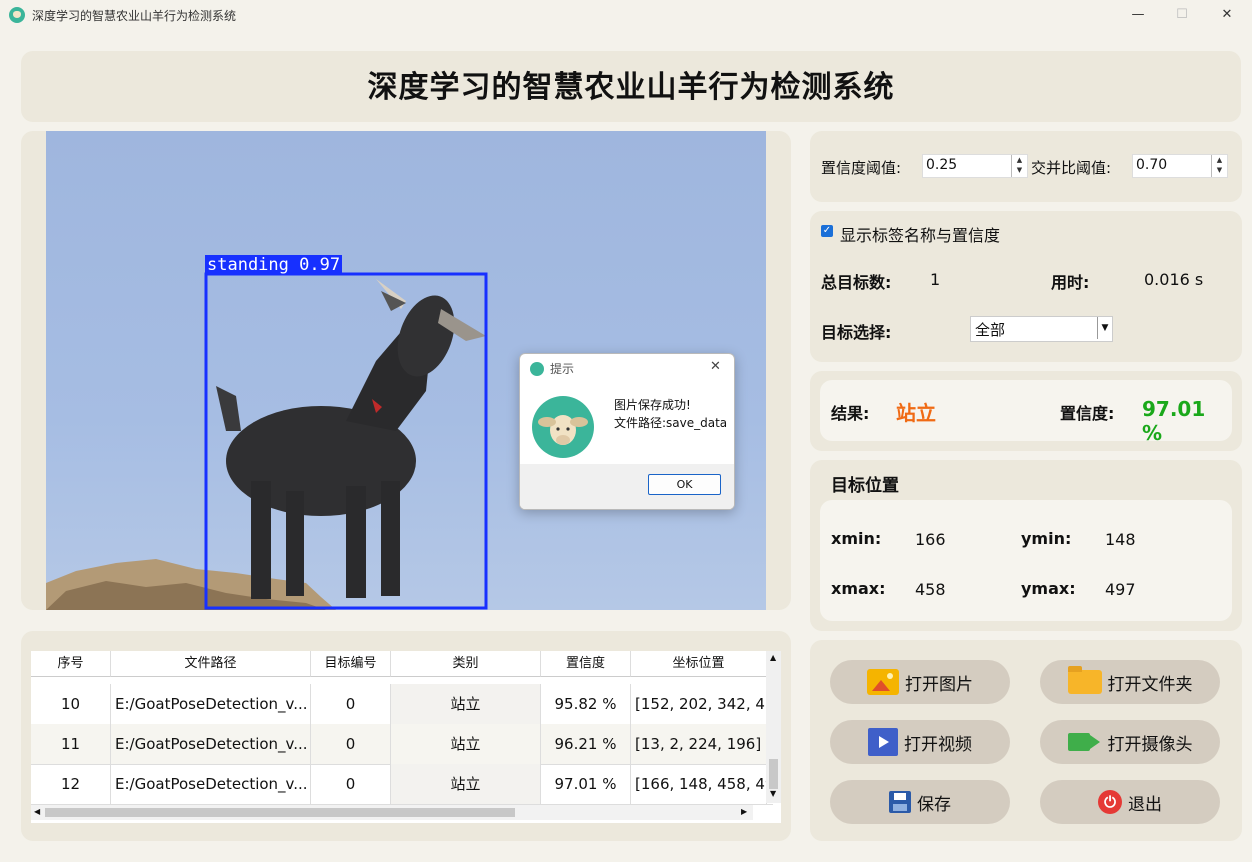  Describe the element at coordinates (671, 423) in the screenshot. I see `dialog-message-line2: 文件路径:save_data` at that location.